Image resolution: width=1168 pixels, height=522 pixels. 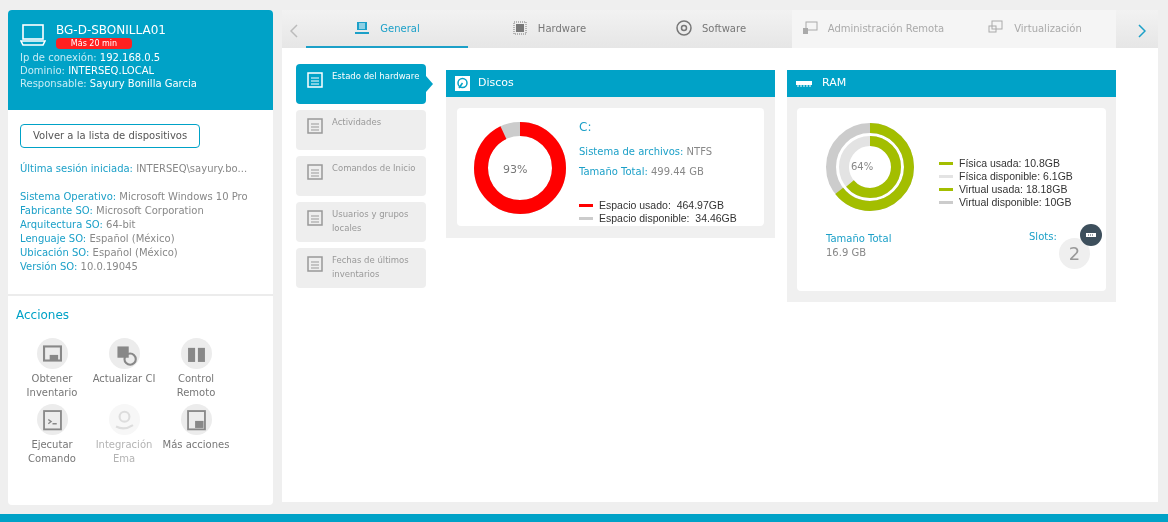 I want to click on os-info-line: Ubicación SO: Español (México), so click(x=99, y=252).